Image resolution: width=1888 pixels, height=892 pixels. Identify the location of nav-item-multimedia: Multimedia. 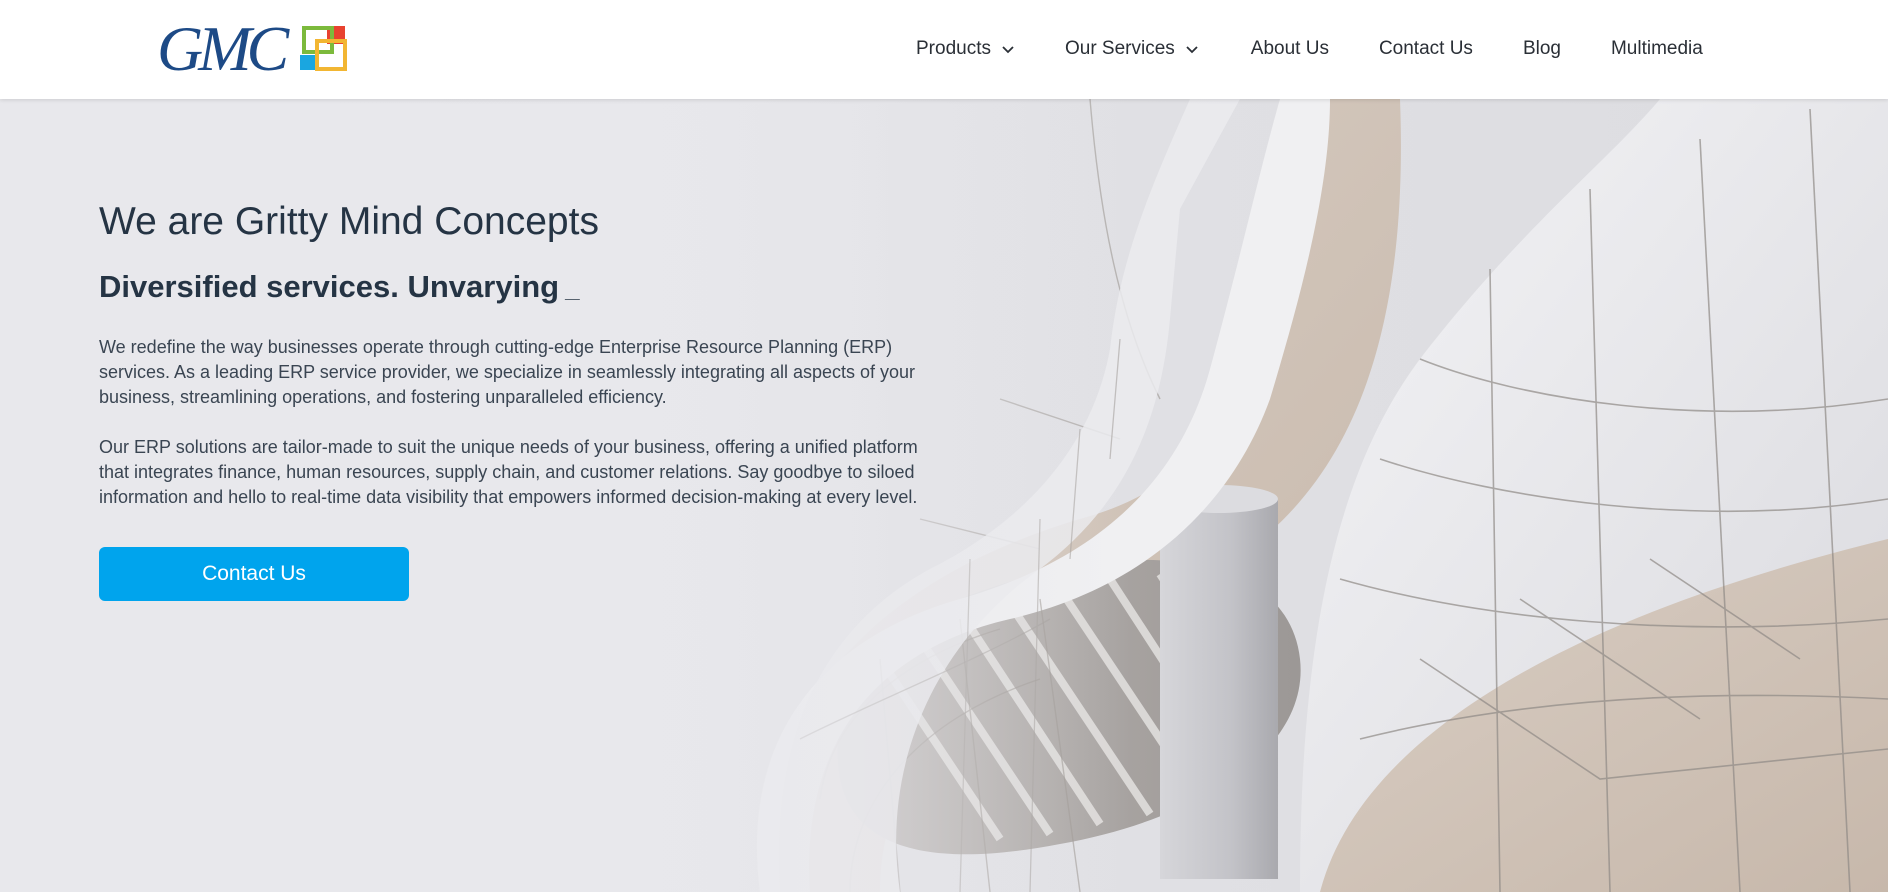
(1657, 49).